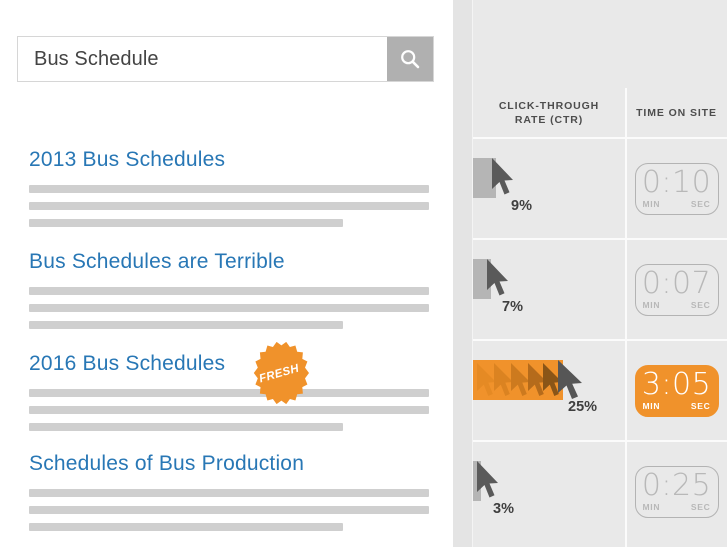  I want to click on search-result-item: 2016 Bus Schedules, so click(229, 396).